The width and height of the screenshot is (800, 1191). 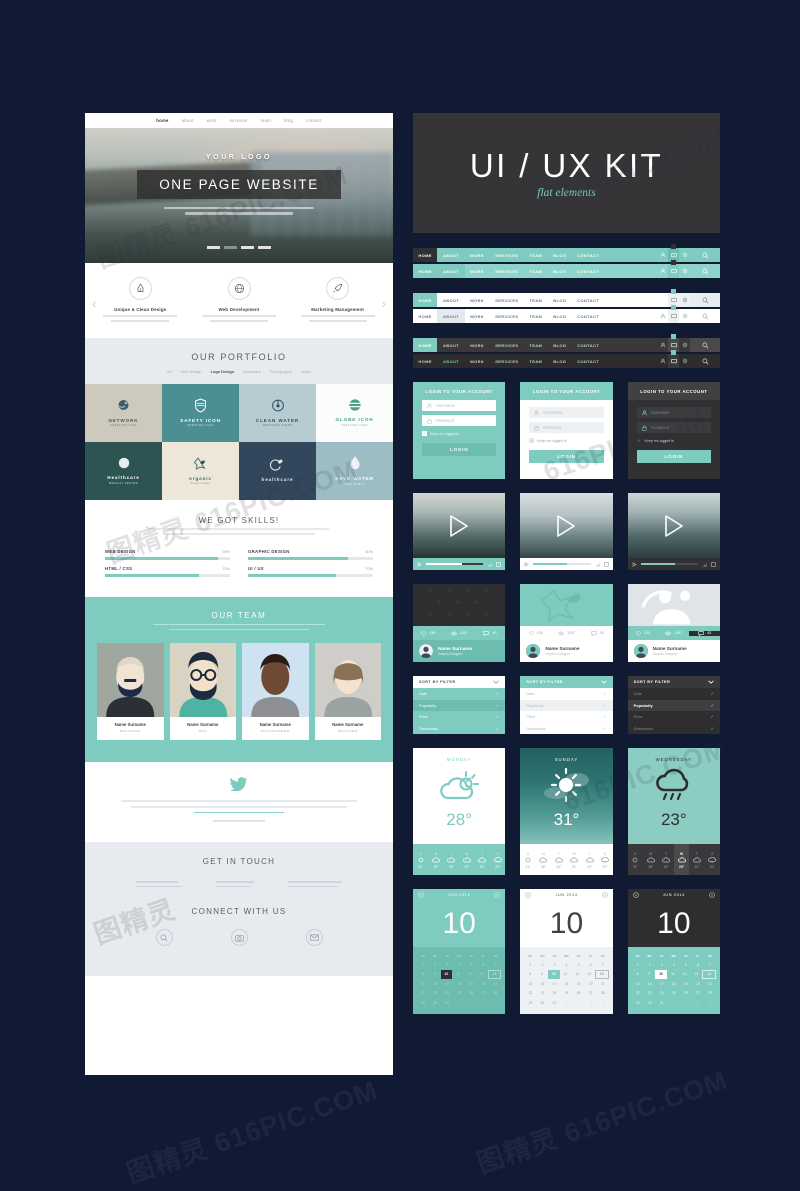 I want to click on comments-stat: 43, so click(x=704, y=633).